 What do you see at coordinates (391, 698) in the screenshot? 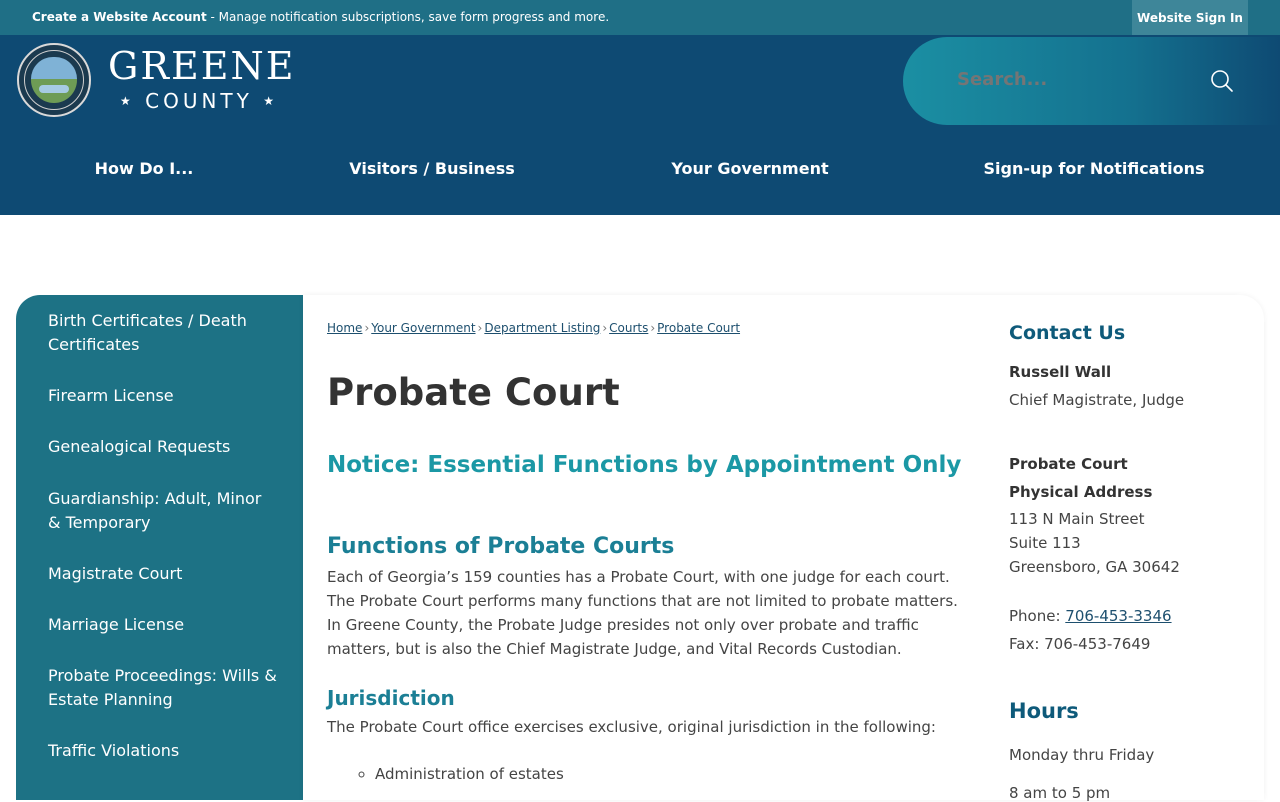
I see `jurisdiction-heading: Jurisdiction` at bounding box center [391, 698].